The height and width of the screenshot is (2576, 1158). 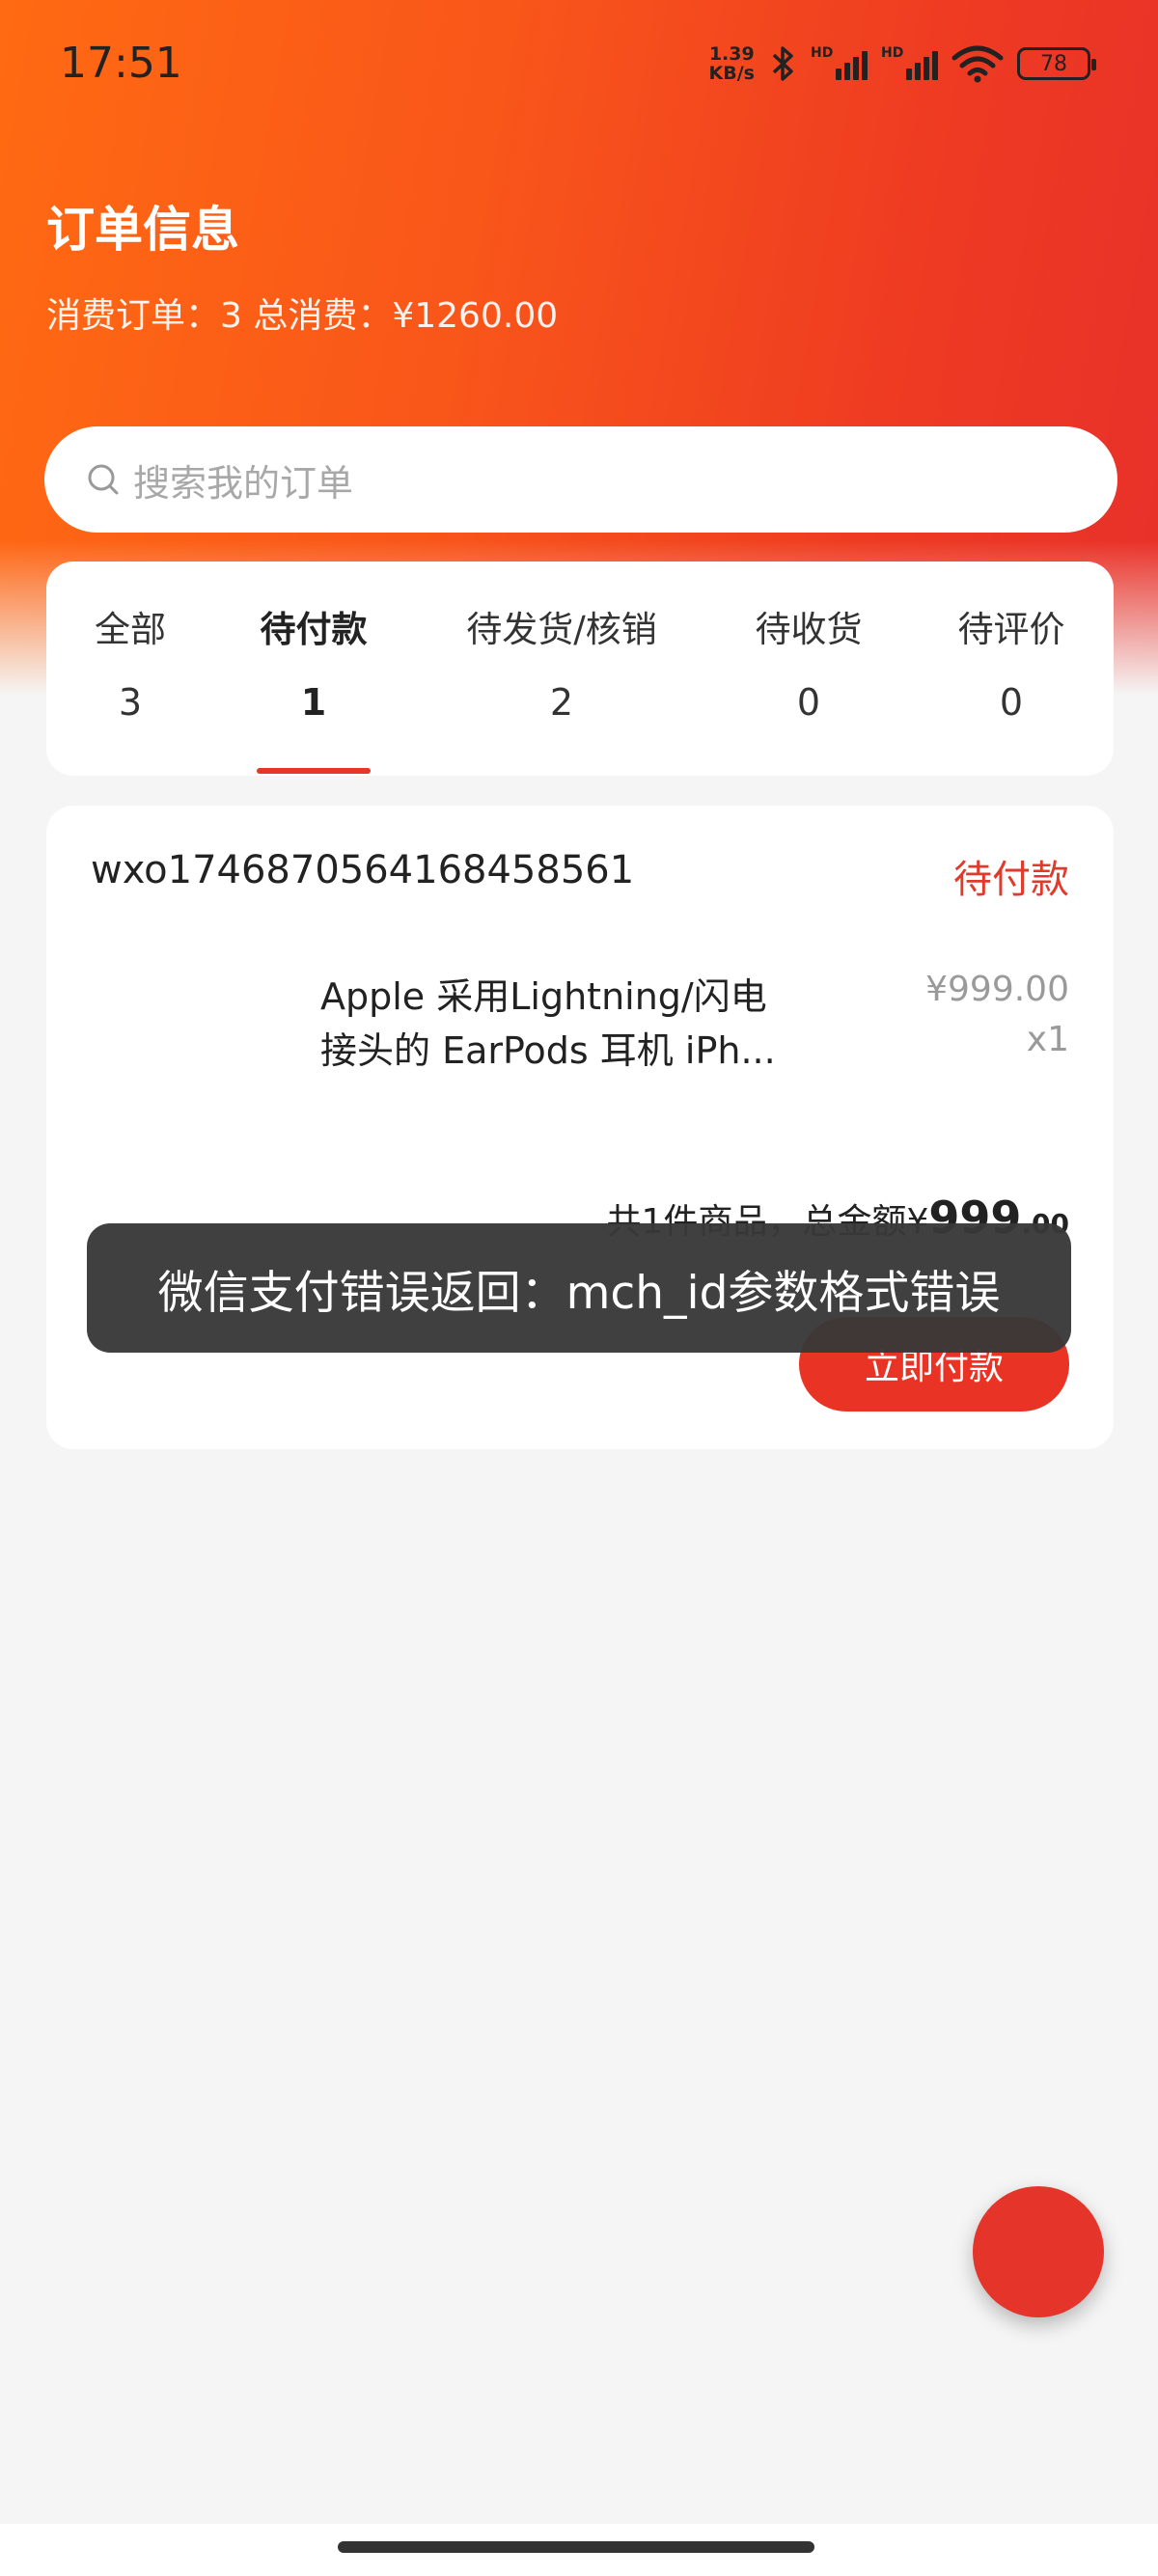 What do you see at coordinates (1011, 880) in the screenshot?
I see `order-status: 待付款` at bounding box center [1011, 880].